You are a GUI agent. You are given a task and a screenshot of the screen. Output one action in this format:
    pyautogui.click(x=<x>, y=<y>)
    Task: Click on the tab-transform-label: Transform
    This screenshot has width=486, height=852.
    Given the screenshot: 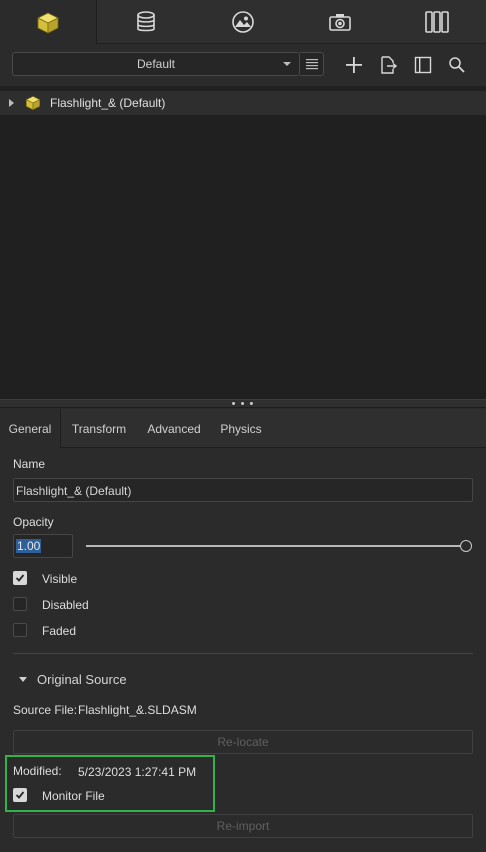 What is the action you would take?
    pyautogui.click(x=99, y=429)
    